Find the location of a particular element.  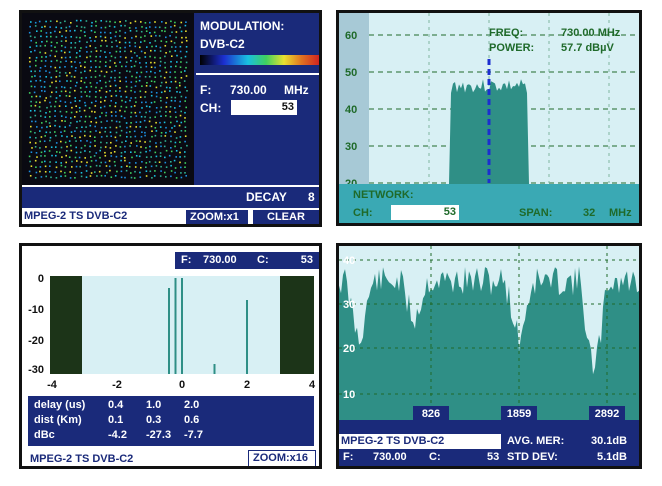

mer-y-tick: 20 is located at coordinates (349, 349).